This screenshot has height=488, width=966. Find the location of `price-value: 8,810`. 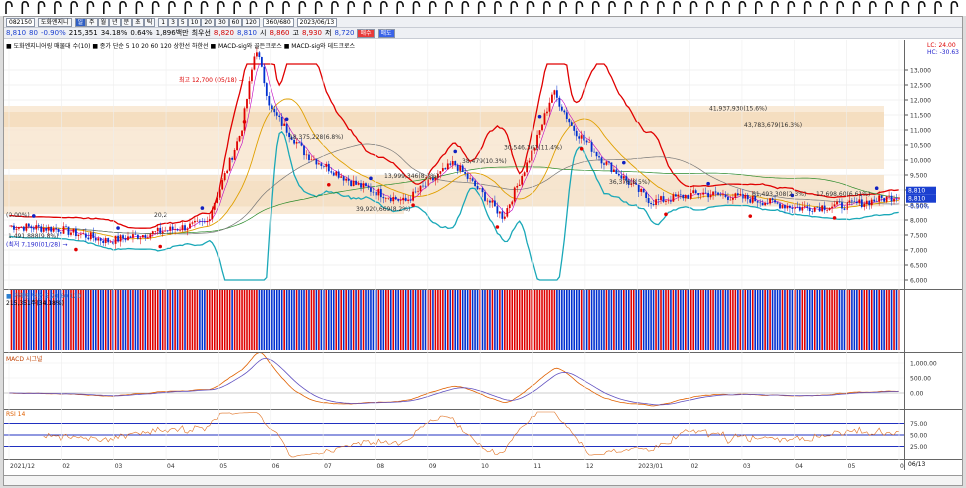

price-value: 8,810 is located at coordinates (16, 33).